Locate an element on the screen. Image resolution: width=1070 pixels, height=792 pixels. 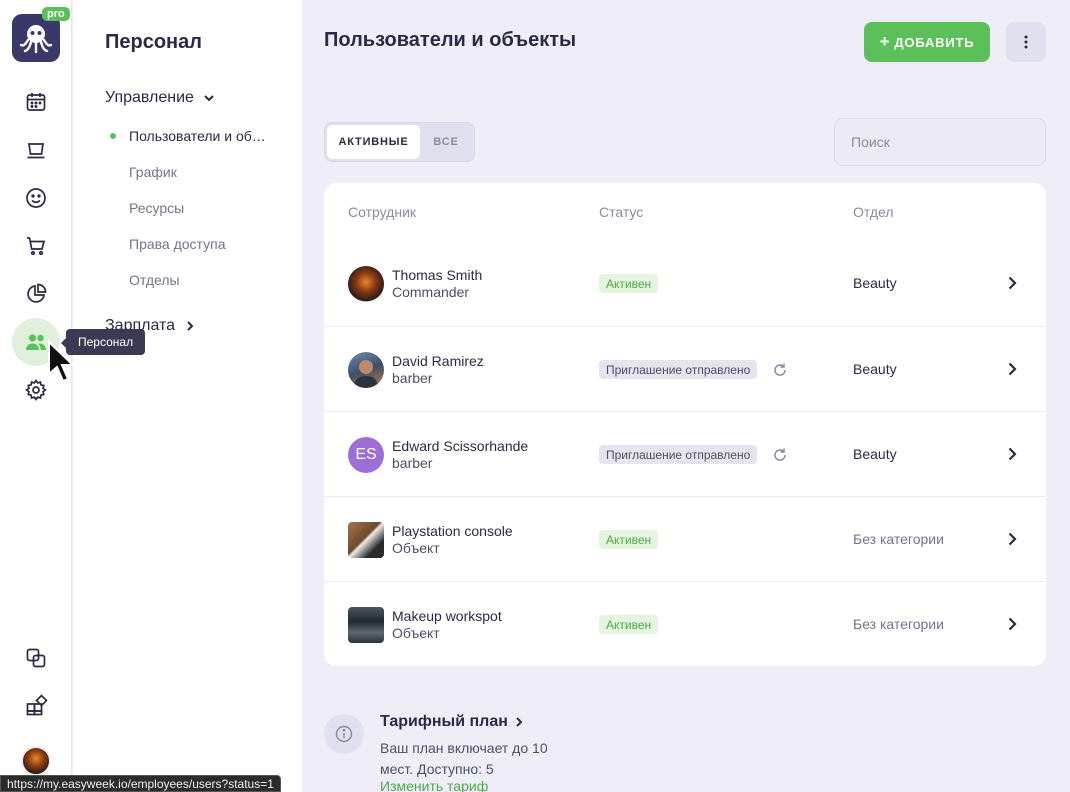
rail-shop is located at coordinates (36, 246).